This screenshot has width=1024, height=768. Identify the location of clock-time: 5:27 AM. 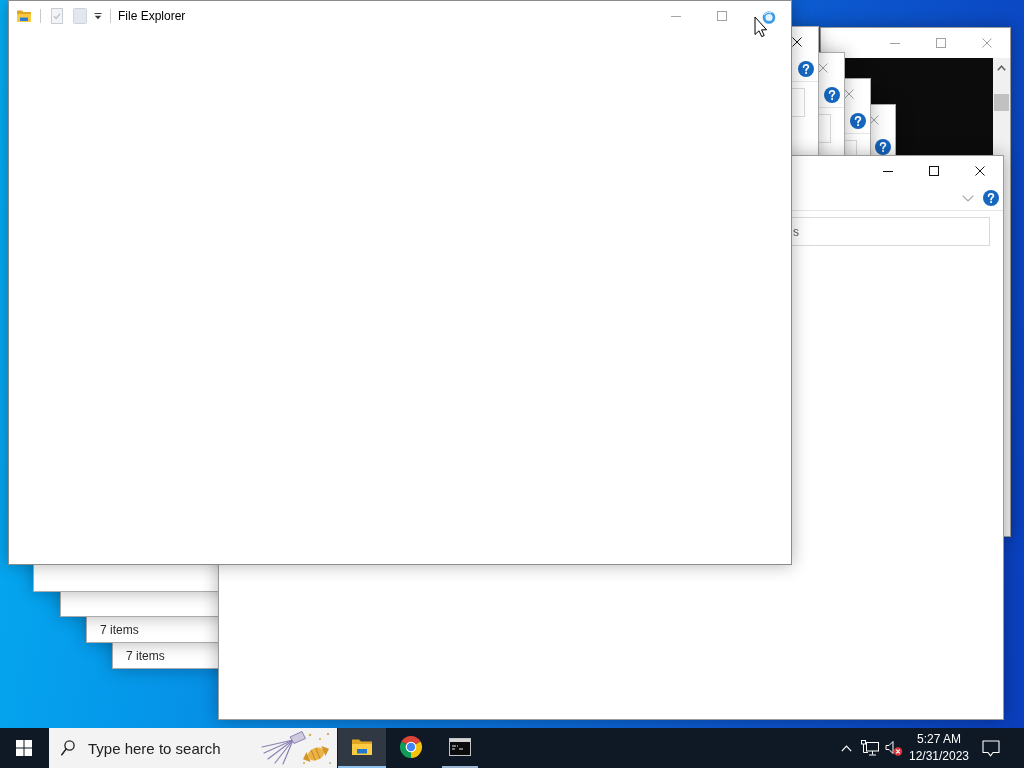
(939, 739).